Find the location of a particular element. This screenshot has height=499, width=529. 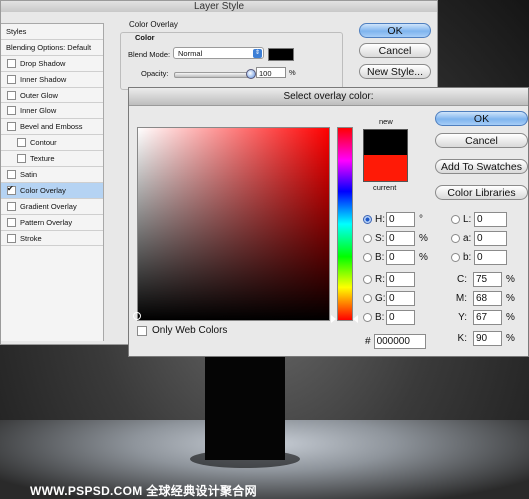

color-libraries-button: Color Libraries is located at coordinates (481, 192).